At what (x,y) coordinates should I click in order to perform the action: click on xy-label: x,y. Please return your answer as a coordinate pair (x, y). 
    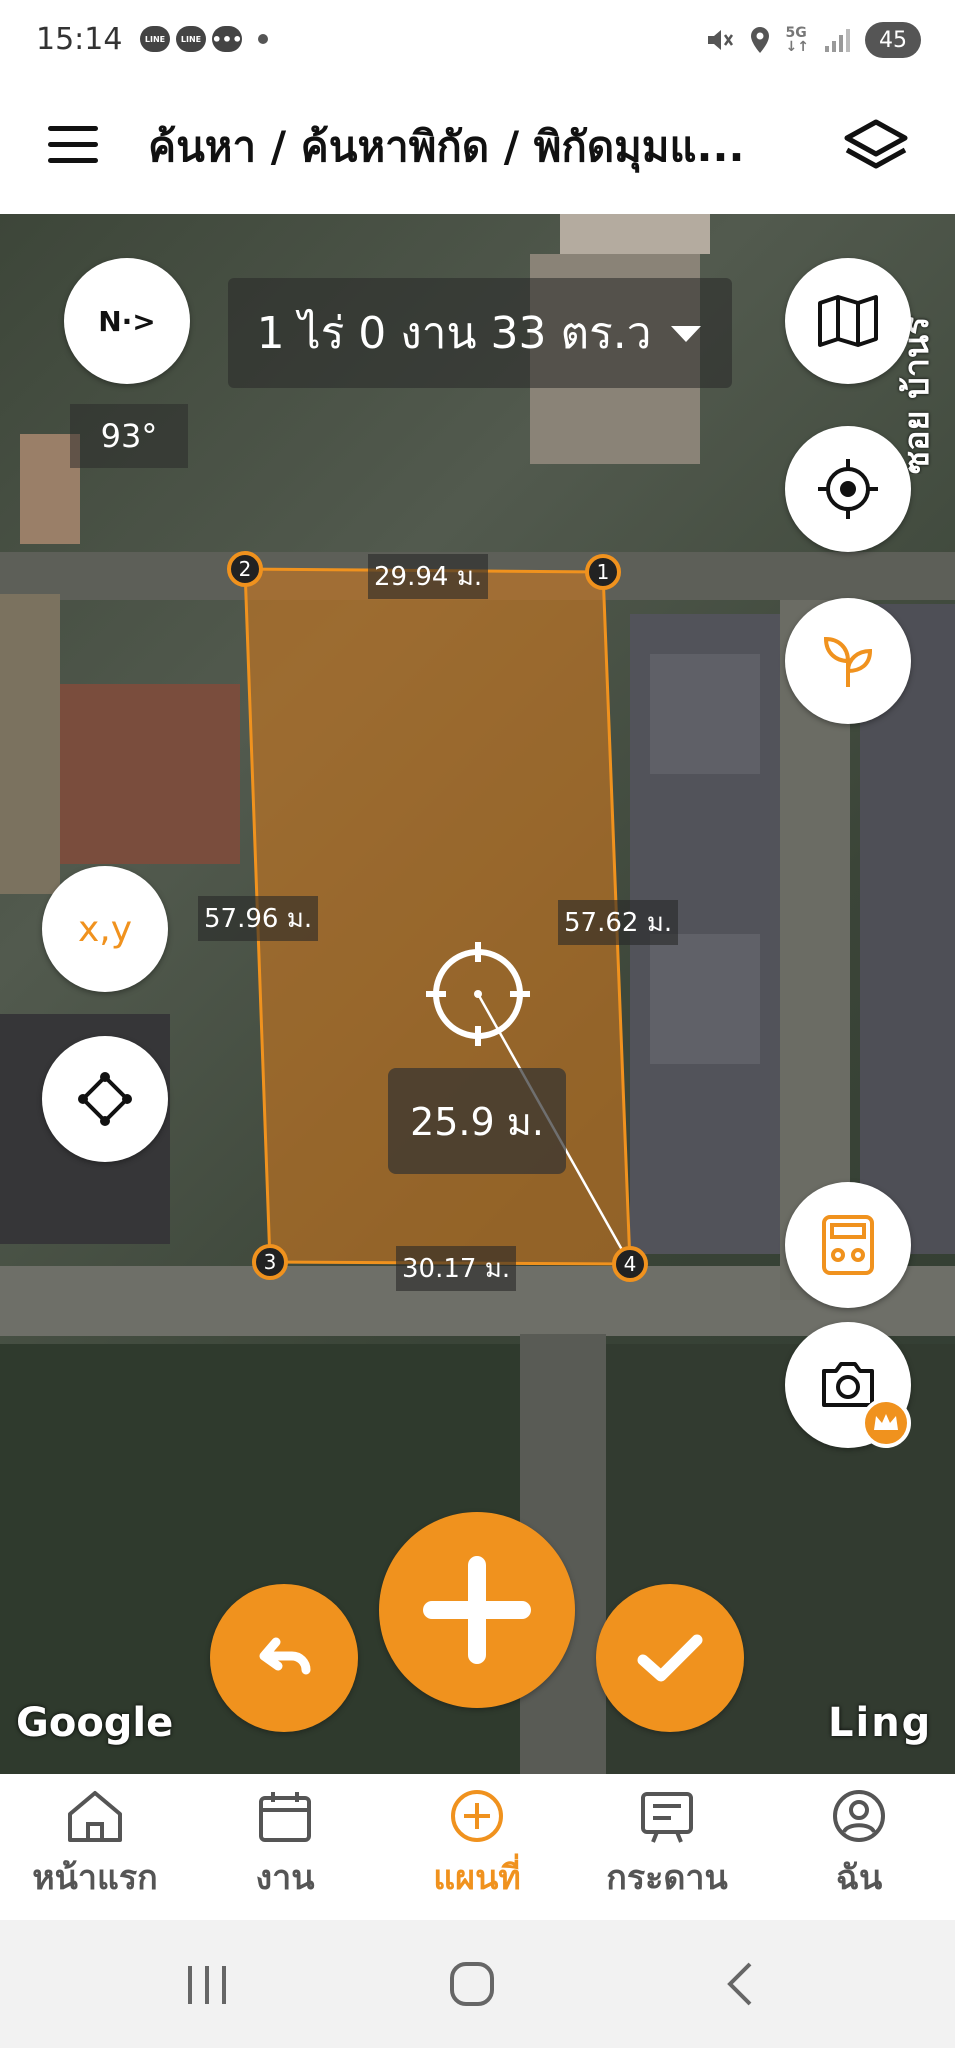
    Looking at the image, I should click on (105, 929).